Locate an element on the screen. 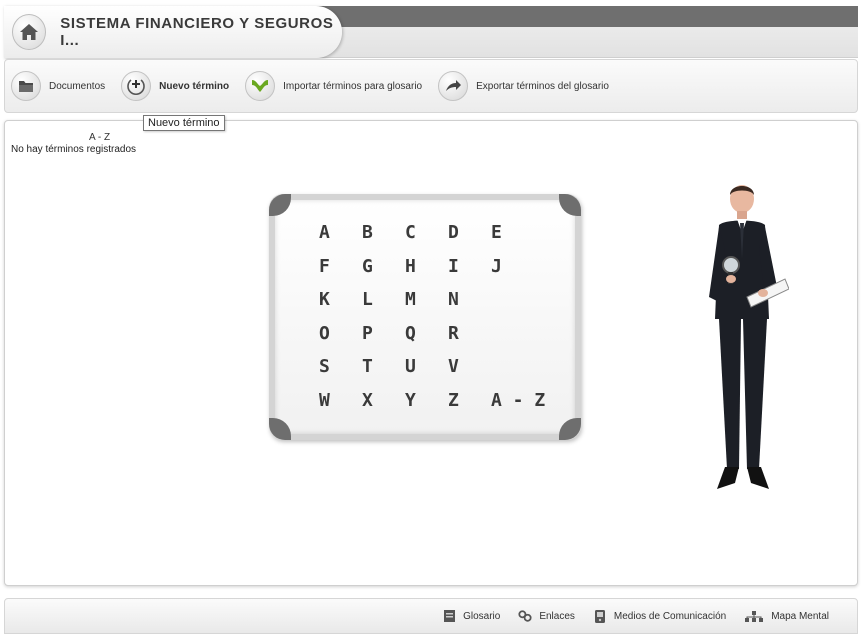 The image size is (862, 634). letter-o: O is located at coordinates (340, 340).